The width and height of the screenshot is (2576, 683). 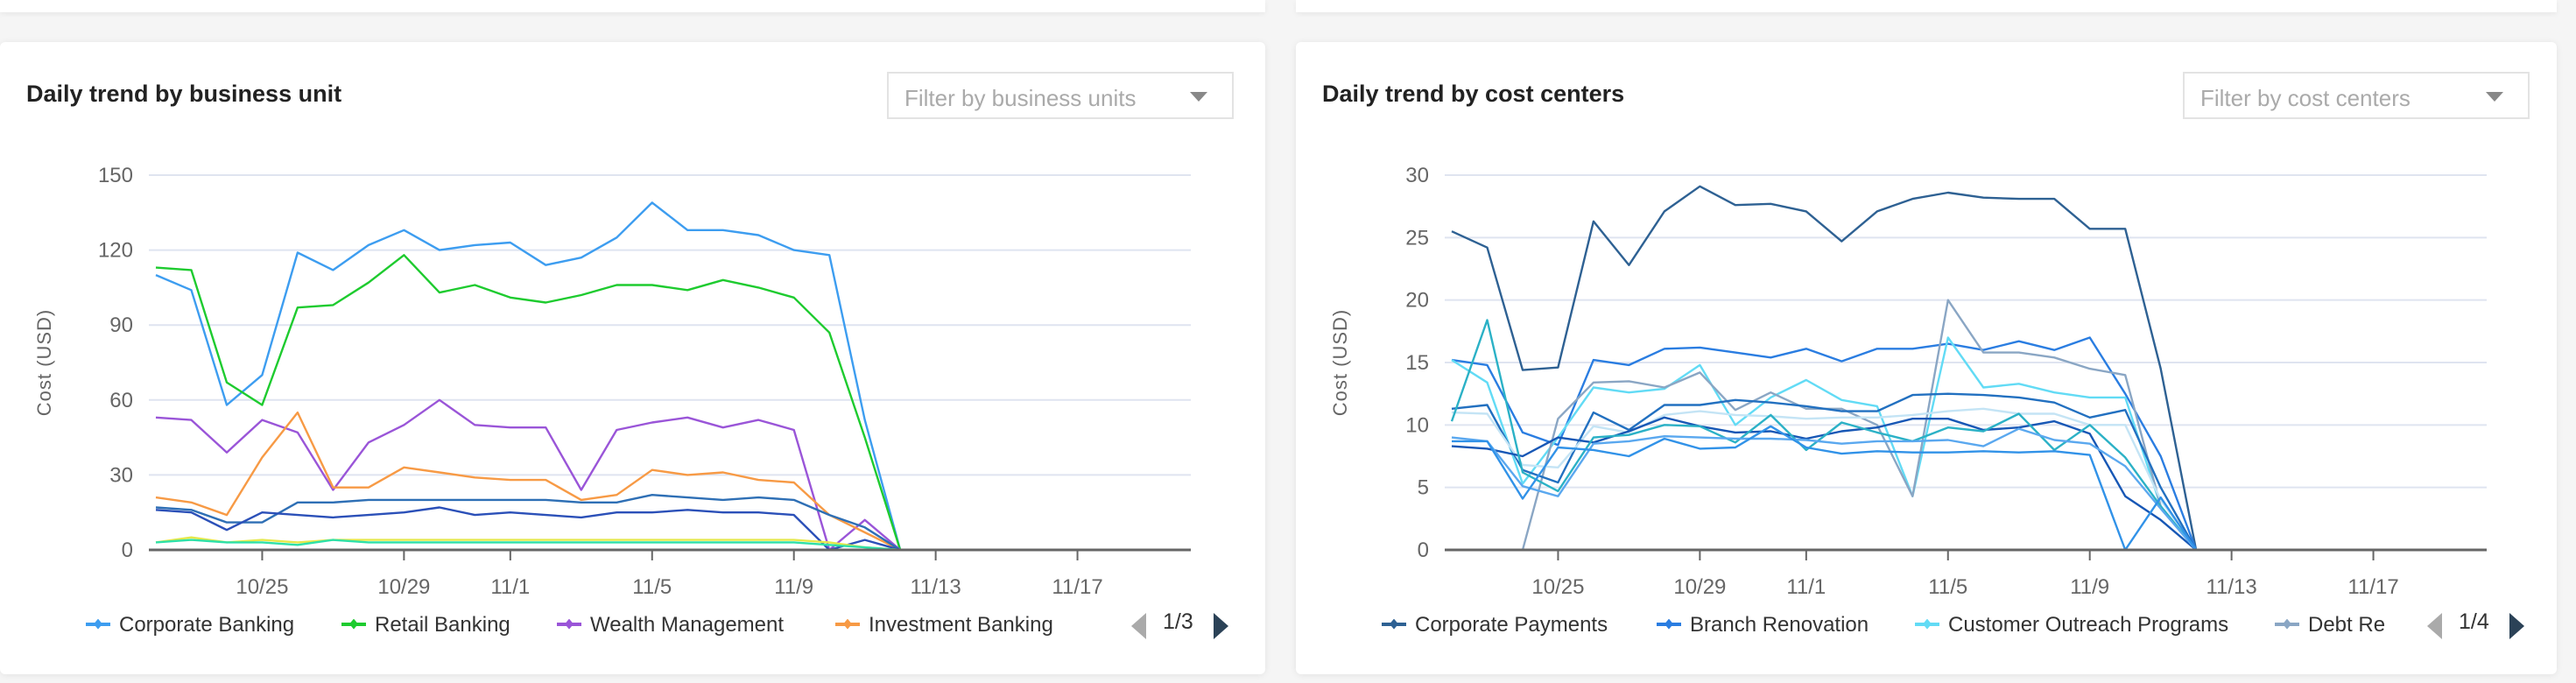 What do you see at coordinates (1779, 625) in the screenshot?
I see `legend-label: Branch Renovation` at bounding box center [1779, 625].